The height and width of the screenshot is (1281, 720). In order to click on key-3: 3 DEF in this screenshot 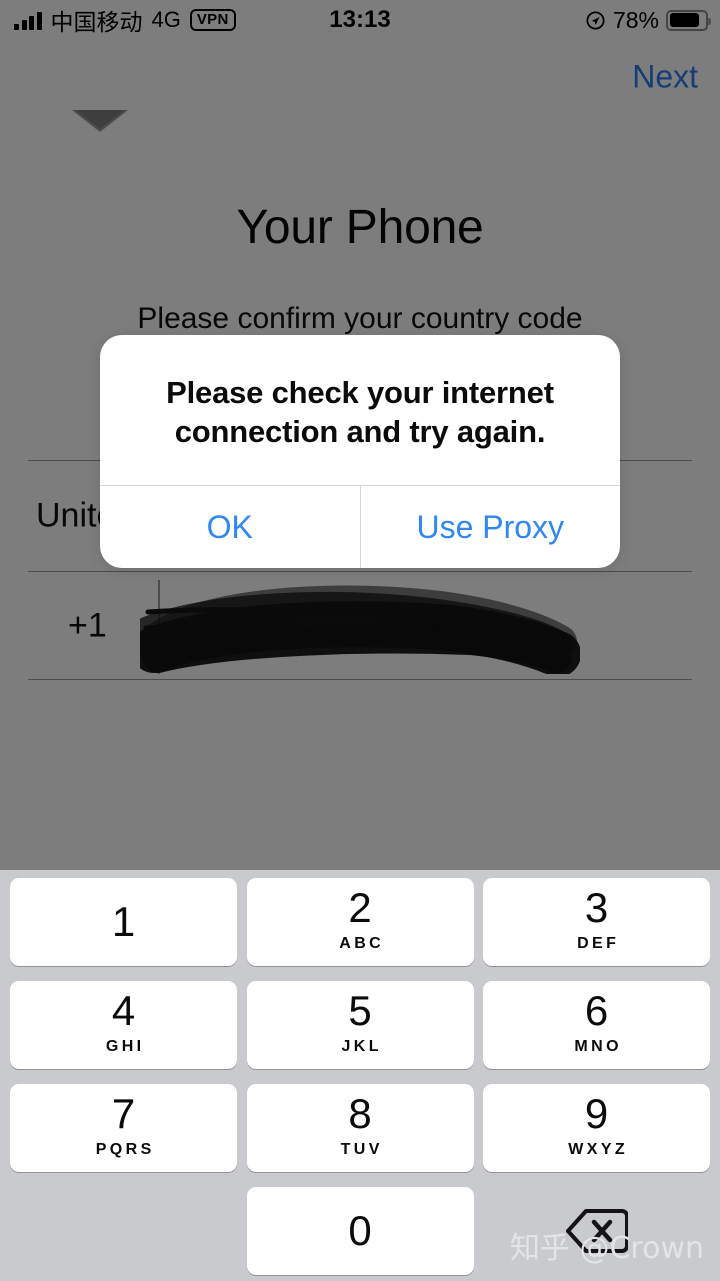, I will do `click(596, 922)`.